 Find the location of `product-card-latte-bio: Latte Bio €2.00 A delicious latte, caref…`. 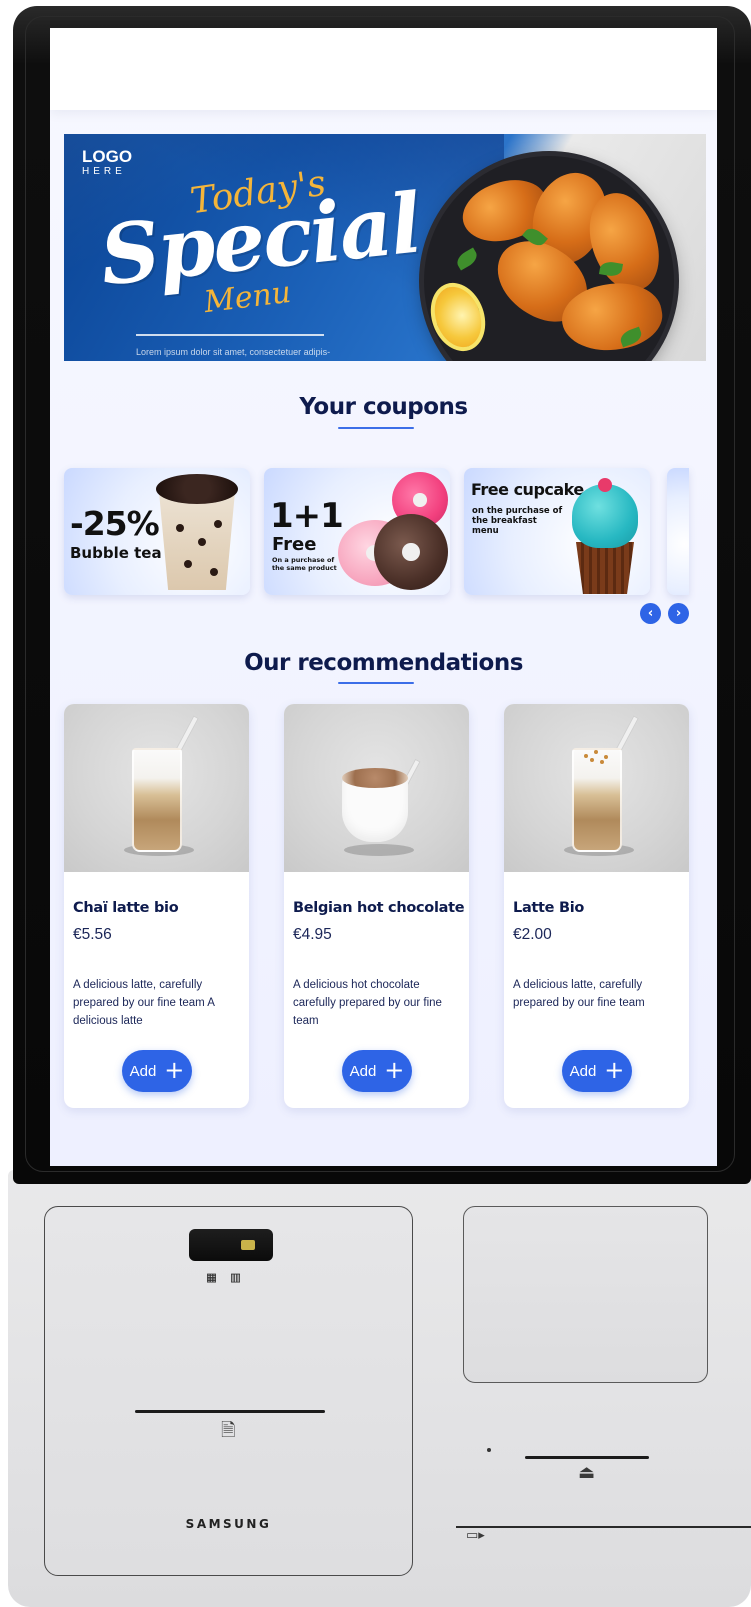

product-card-latte-bio: Latte Bio €2.00 A delicious latte, caref… is located at coordinates (596, 906).